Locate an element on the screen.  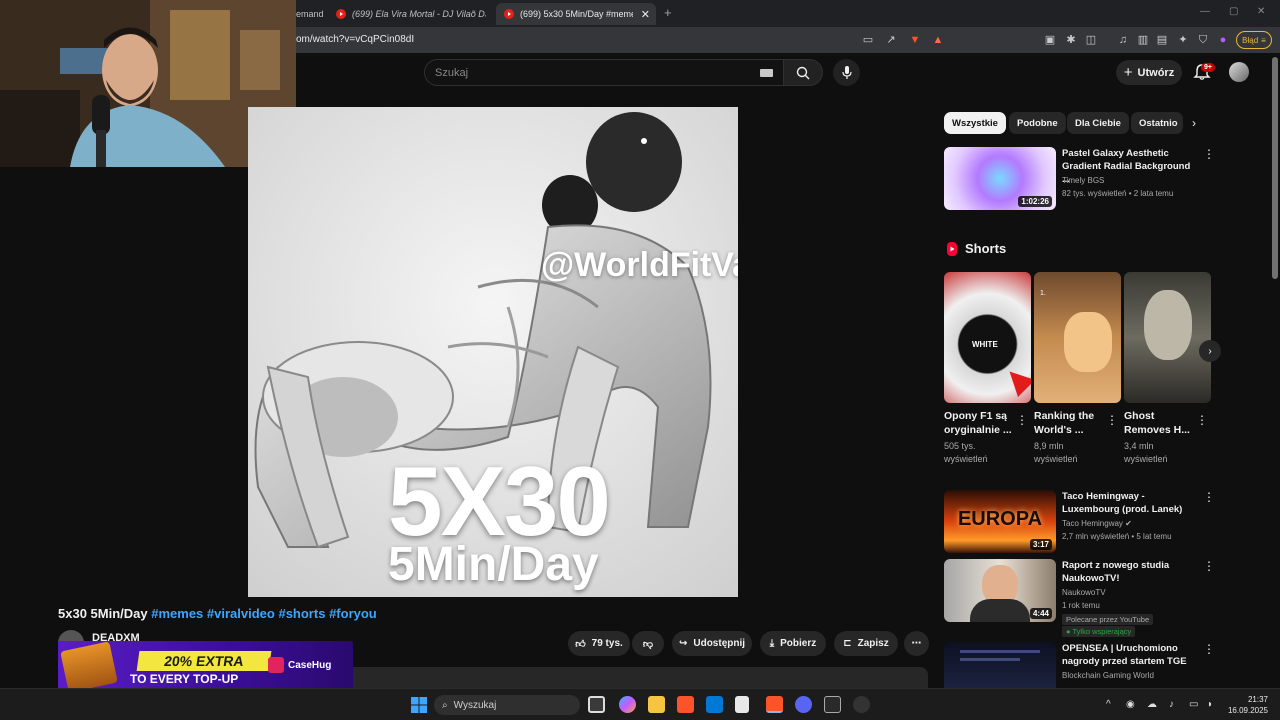
wallet-icon: ▤ is located at coordinates (1162, 40).